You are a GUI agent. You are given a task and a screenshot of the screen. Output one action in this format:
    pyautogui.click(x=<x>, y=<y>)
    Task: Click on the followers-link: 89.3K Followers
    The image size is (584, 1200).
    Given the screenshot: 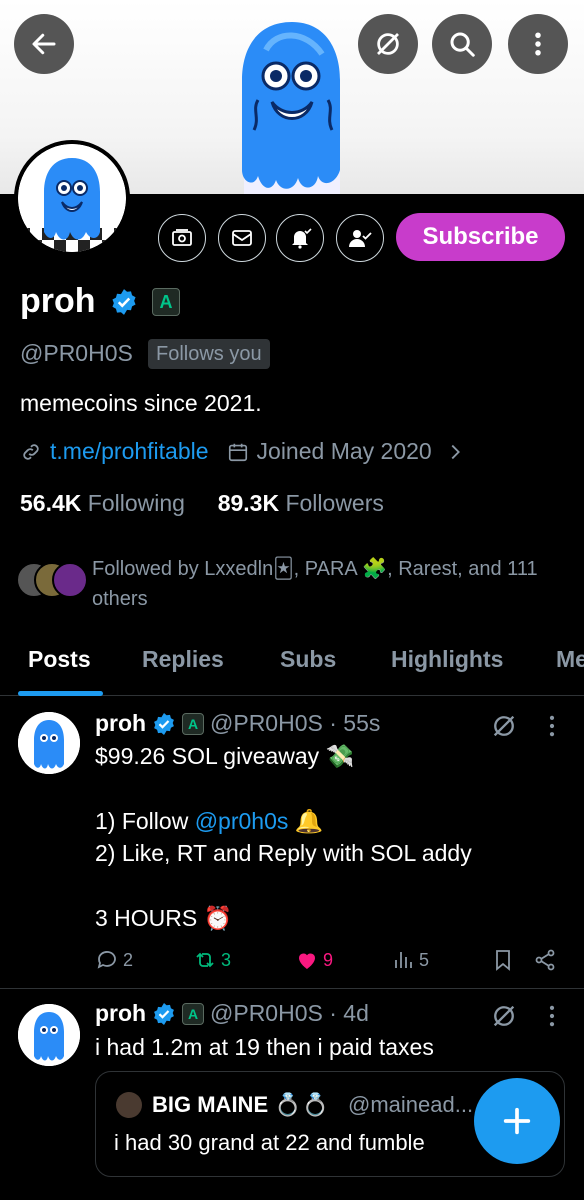 What is the action you would take?
    pyautogui.click(x=301, y=503)
    